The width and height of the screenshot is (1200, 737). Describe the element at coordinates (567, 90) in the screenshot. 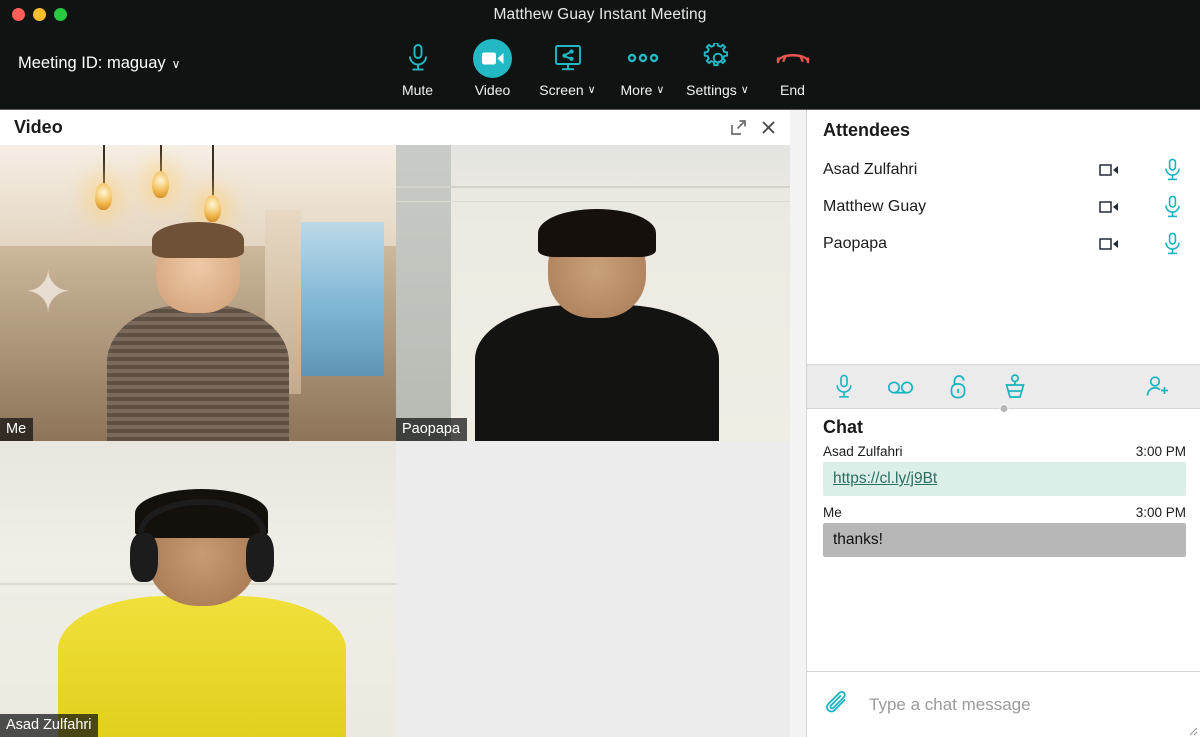

I see `screen-share-button-label: Screen ∨` at that location.